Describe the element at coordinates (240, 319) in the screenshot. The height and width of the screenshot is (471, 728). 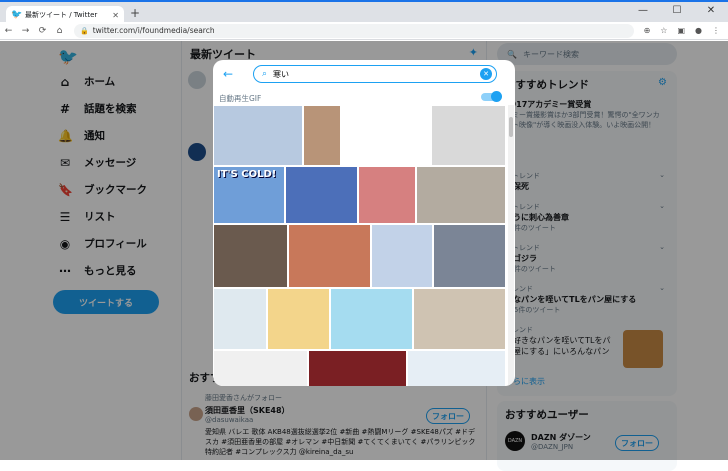
I see `icicle-legs-gif` at that location.